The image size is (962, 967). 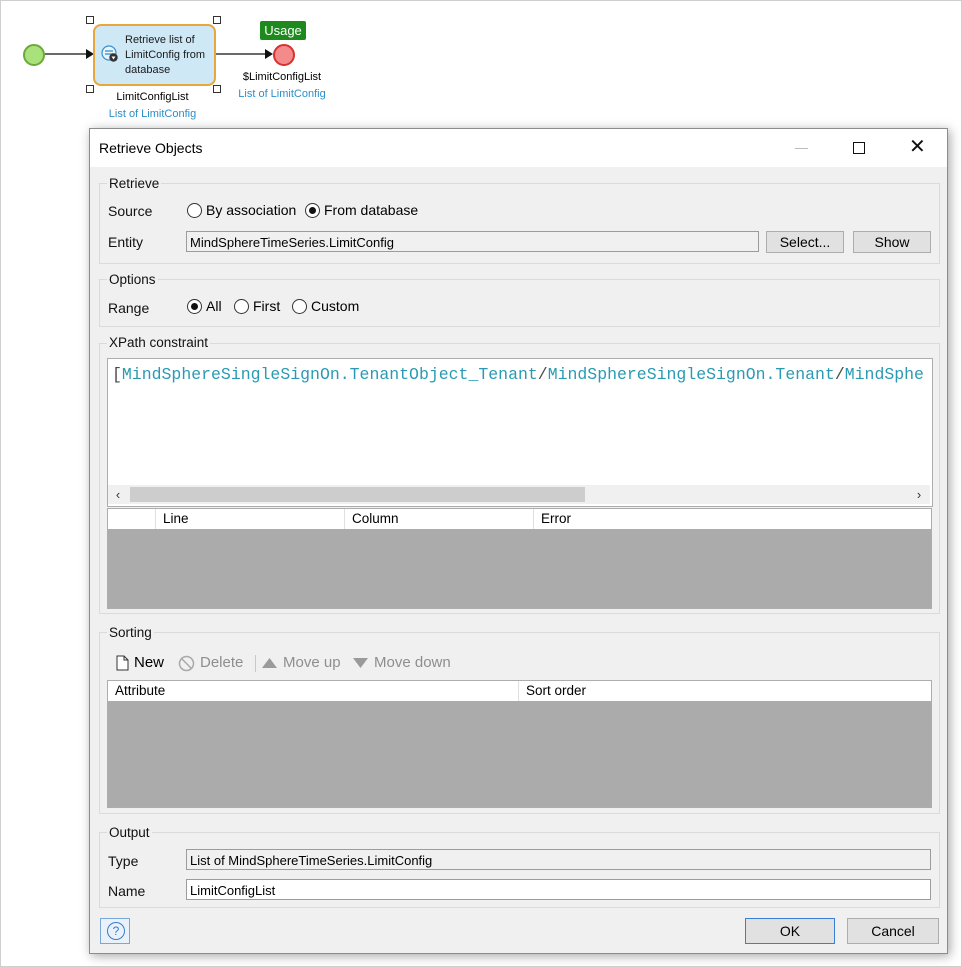 I want to click on output-group-label: Output, so click(x=129, y=832).